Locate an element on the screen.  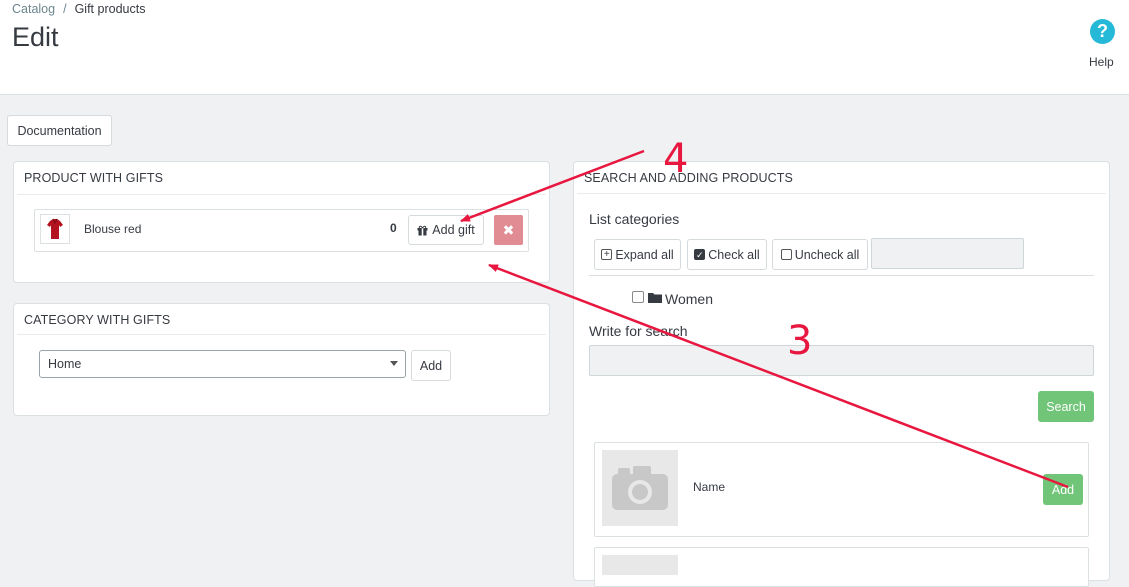
annotation-label-3: 3 is located at coordinates (800, 341).